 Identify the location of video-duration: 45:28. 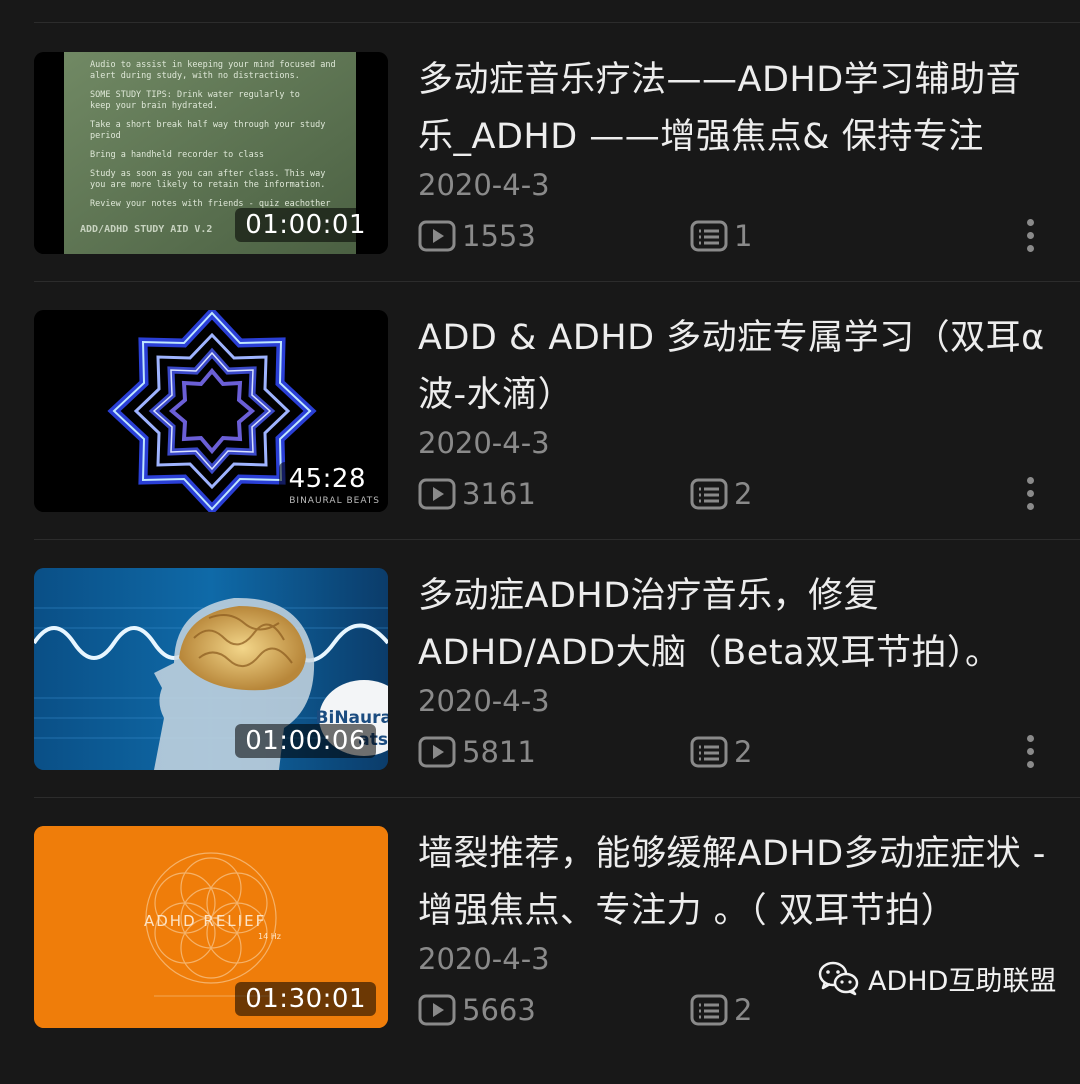
(327, 479).